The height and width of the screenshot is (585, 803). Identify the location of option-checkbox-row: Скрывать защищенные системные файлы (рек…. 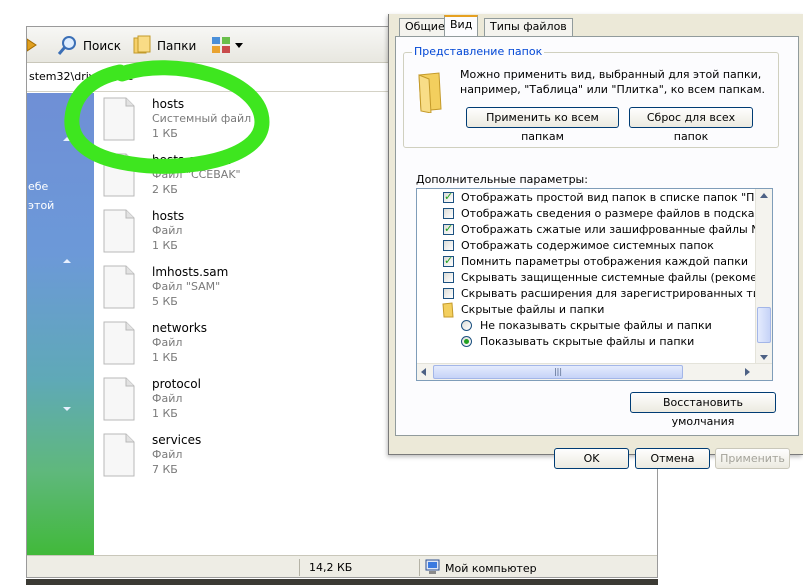
(594, 278).